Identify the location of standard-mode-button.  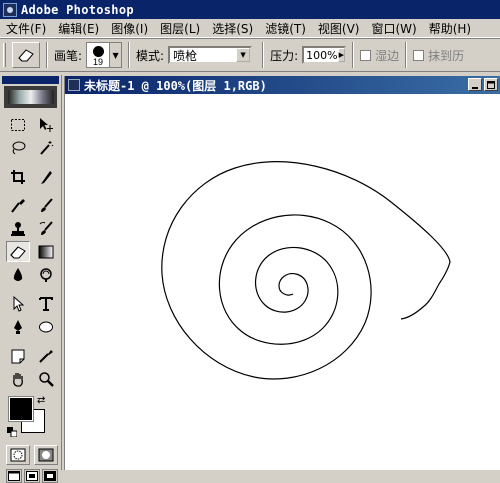
(18, 455).